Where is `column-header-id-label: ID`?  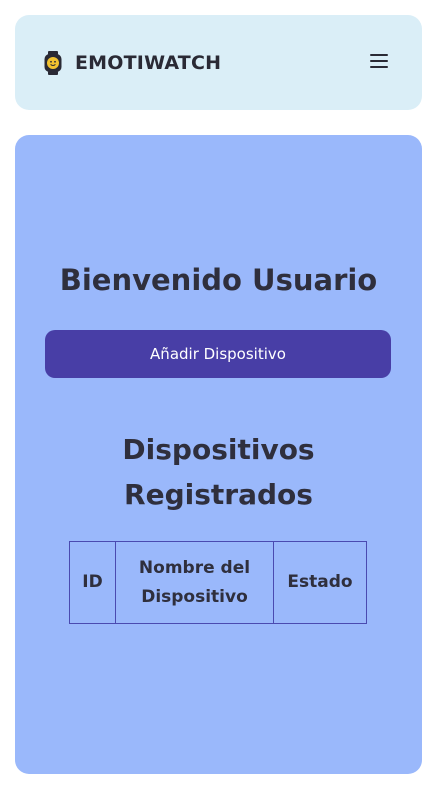
column-header-id-label: ID is located at coordinates (92, 582).